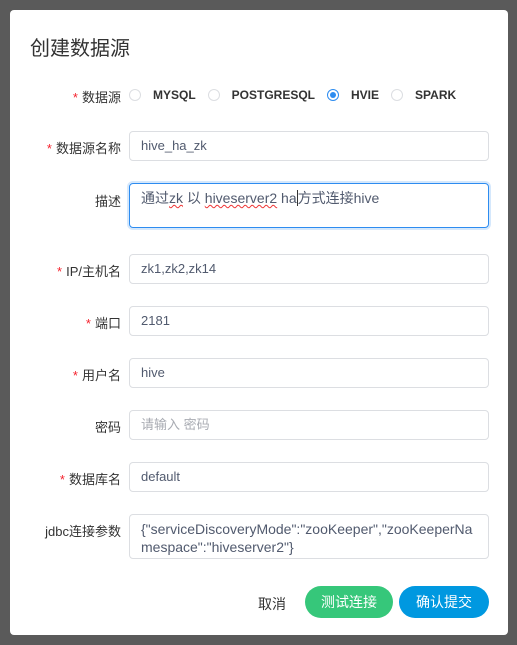  What do you see at coordinates (309, 477) in the screenshot?
I see `db-input: default` at bounding box center [309, 477].